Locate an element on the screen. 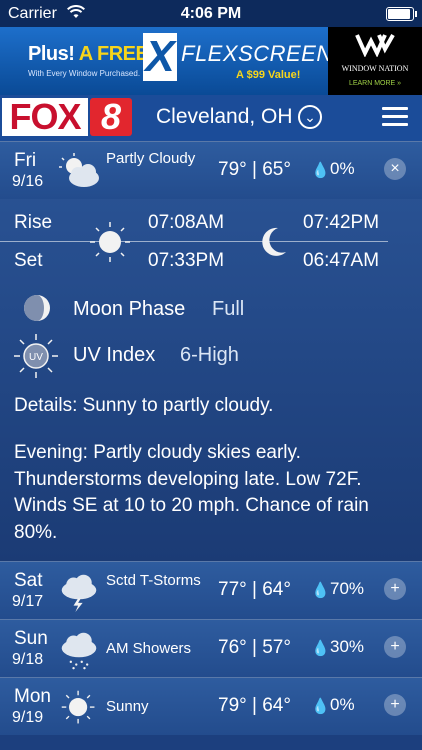  fox-logo: FOX is located at coordinates (45, 117).